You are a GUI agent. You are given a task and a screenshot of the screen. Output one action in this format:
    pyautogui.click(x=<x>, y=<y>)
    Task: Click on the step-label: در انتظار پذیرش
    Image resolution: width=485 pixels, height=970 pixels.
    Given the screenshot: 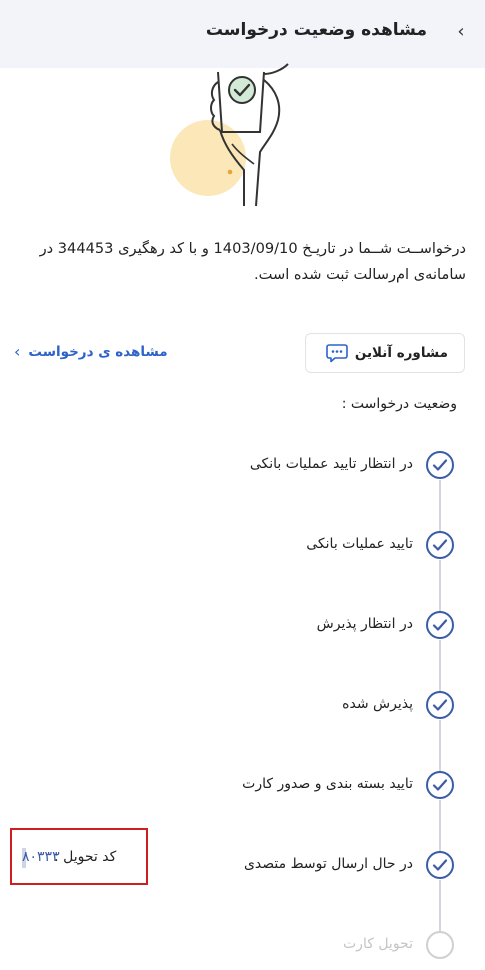 What is the action you would take?
    pyautogui.click(x=364, y=624)
    